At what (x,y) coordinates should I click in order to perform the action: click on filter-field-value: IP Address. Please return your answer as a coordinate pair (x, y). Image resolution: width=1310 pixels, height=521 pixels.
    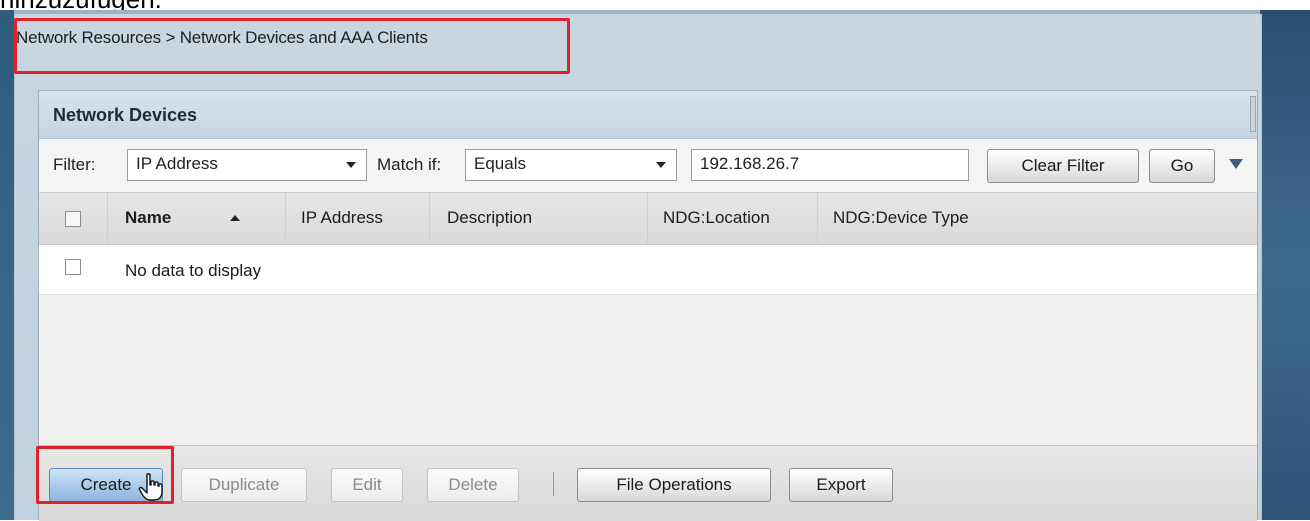
    Looking at the image, I should click on (177, 163).